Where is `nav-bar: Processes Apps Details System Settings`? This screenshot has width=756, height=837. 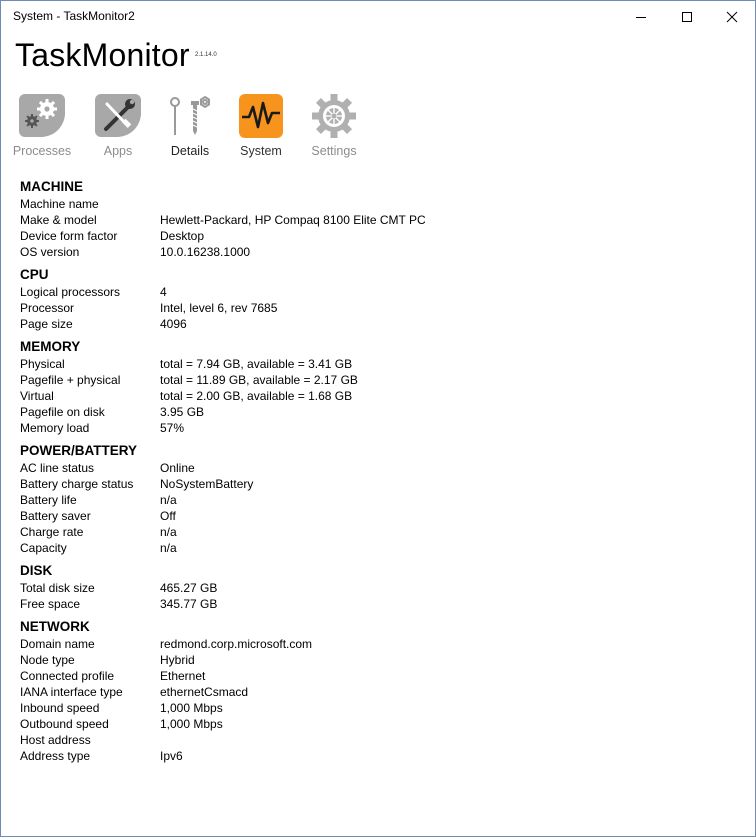
nav-bar: Processes Apps Details System Settings is located at coordinates (378, 126).